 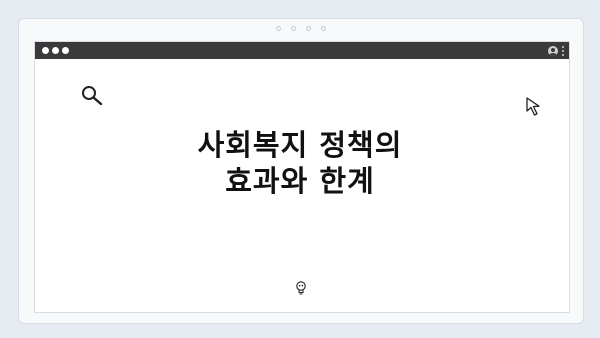 I want to click on titlebar-actions, so click(x=556, y=50).